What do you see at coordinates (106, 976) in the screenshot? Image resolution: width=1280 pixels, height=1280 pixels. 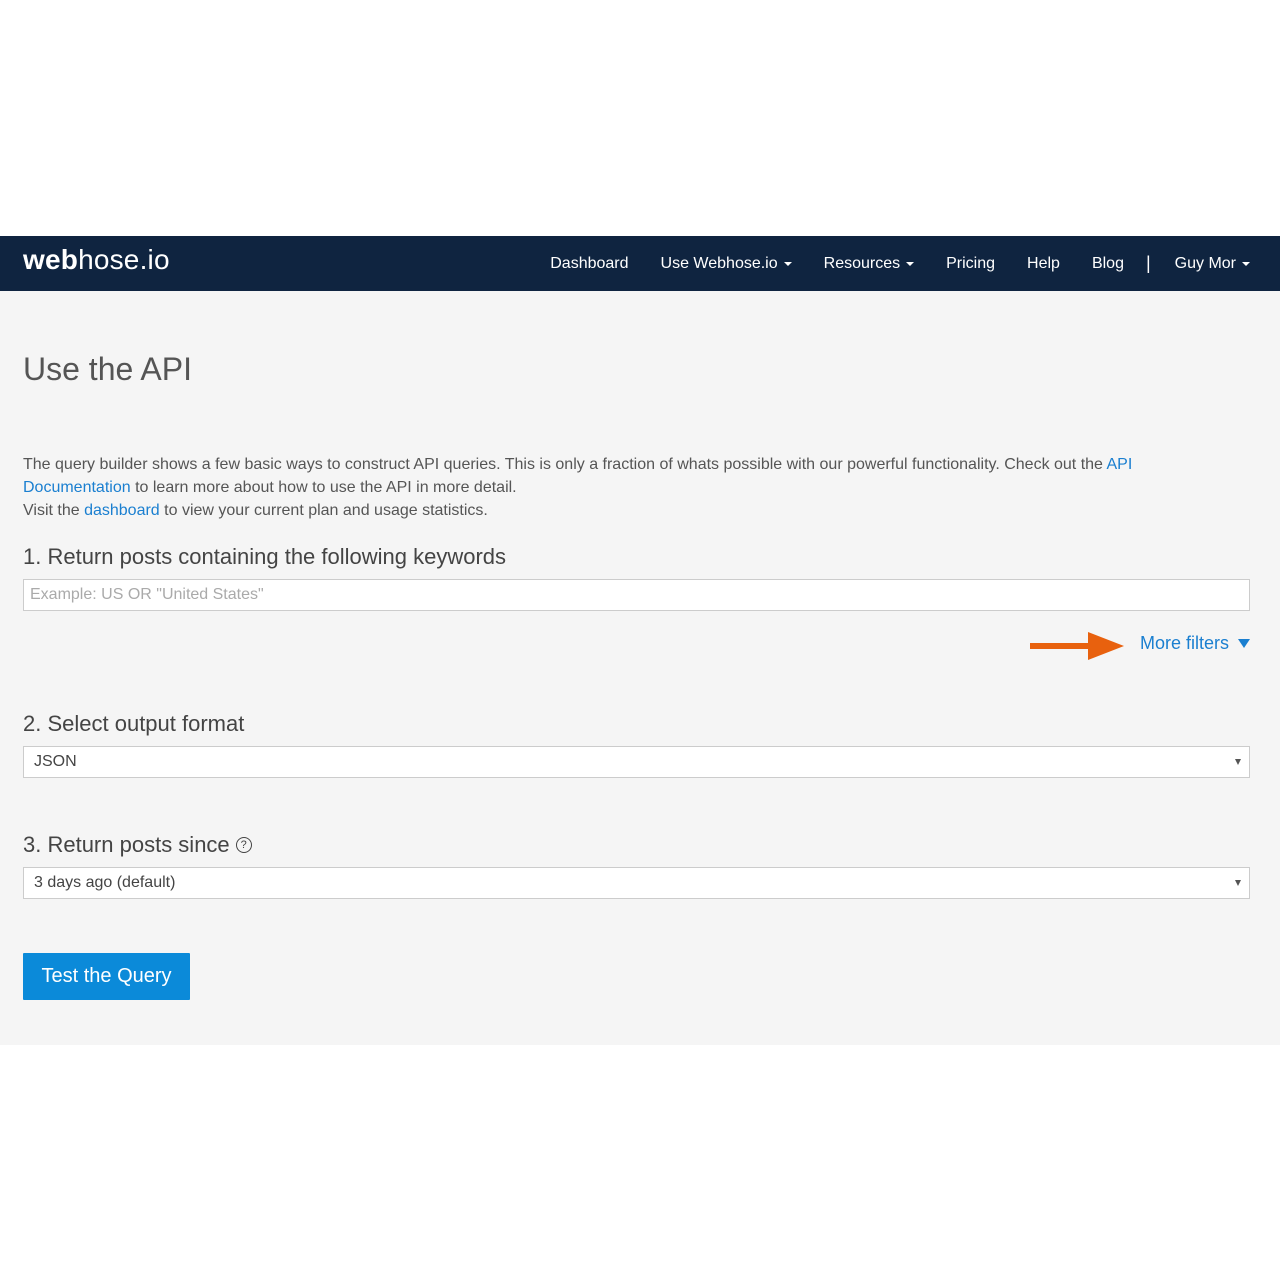 I see `test-query-button: Test the Query` at bounding box center [106, 976].